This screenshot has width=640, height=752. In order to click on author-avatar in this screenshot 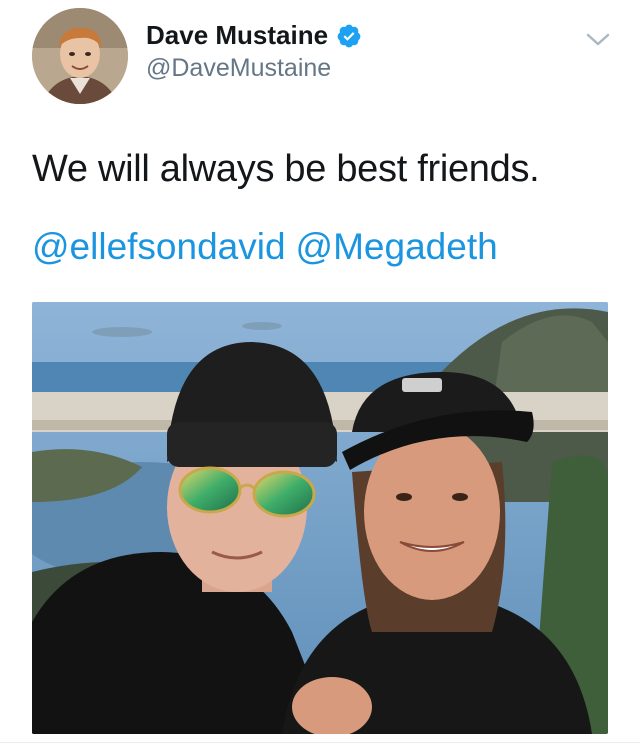, I will do `click(80, 56)`.